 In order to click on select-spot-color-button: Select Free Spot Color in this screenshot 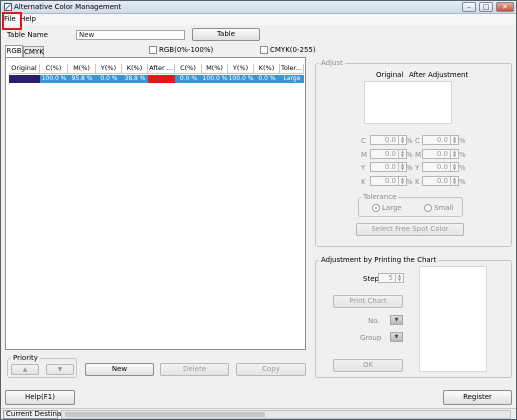, I will do `click(410, 229)`.